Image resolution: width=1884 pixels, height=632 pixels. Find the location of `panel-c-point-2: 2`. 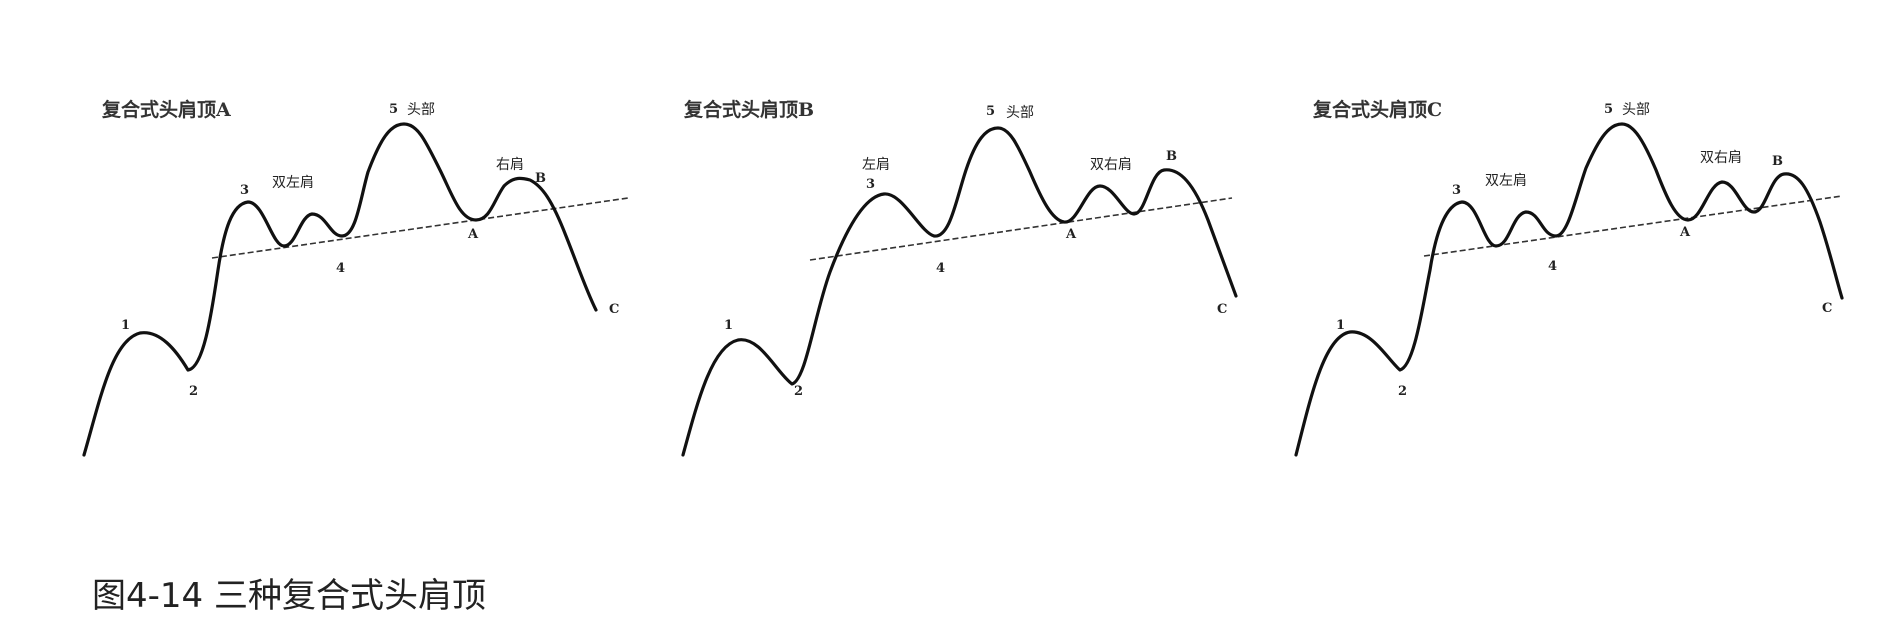

panel-c-point-2: 2 is located at coordinates (1402, 391).